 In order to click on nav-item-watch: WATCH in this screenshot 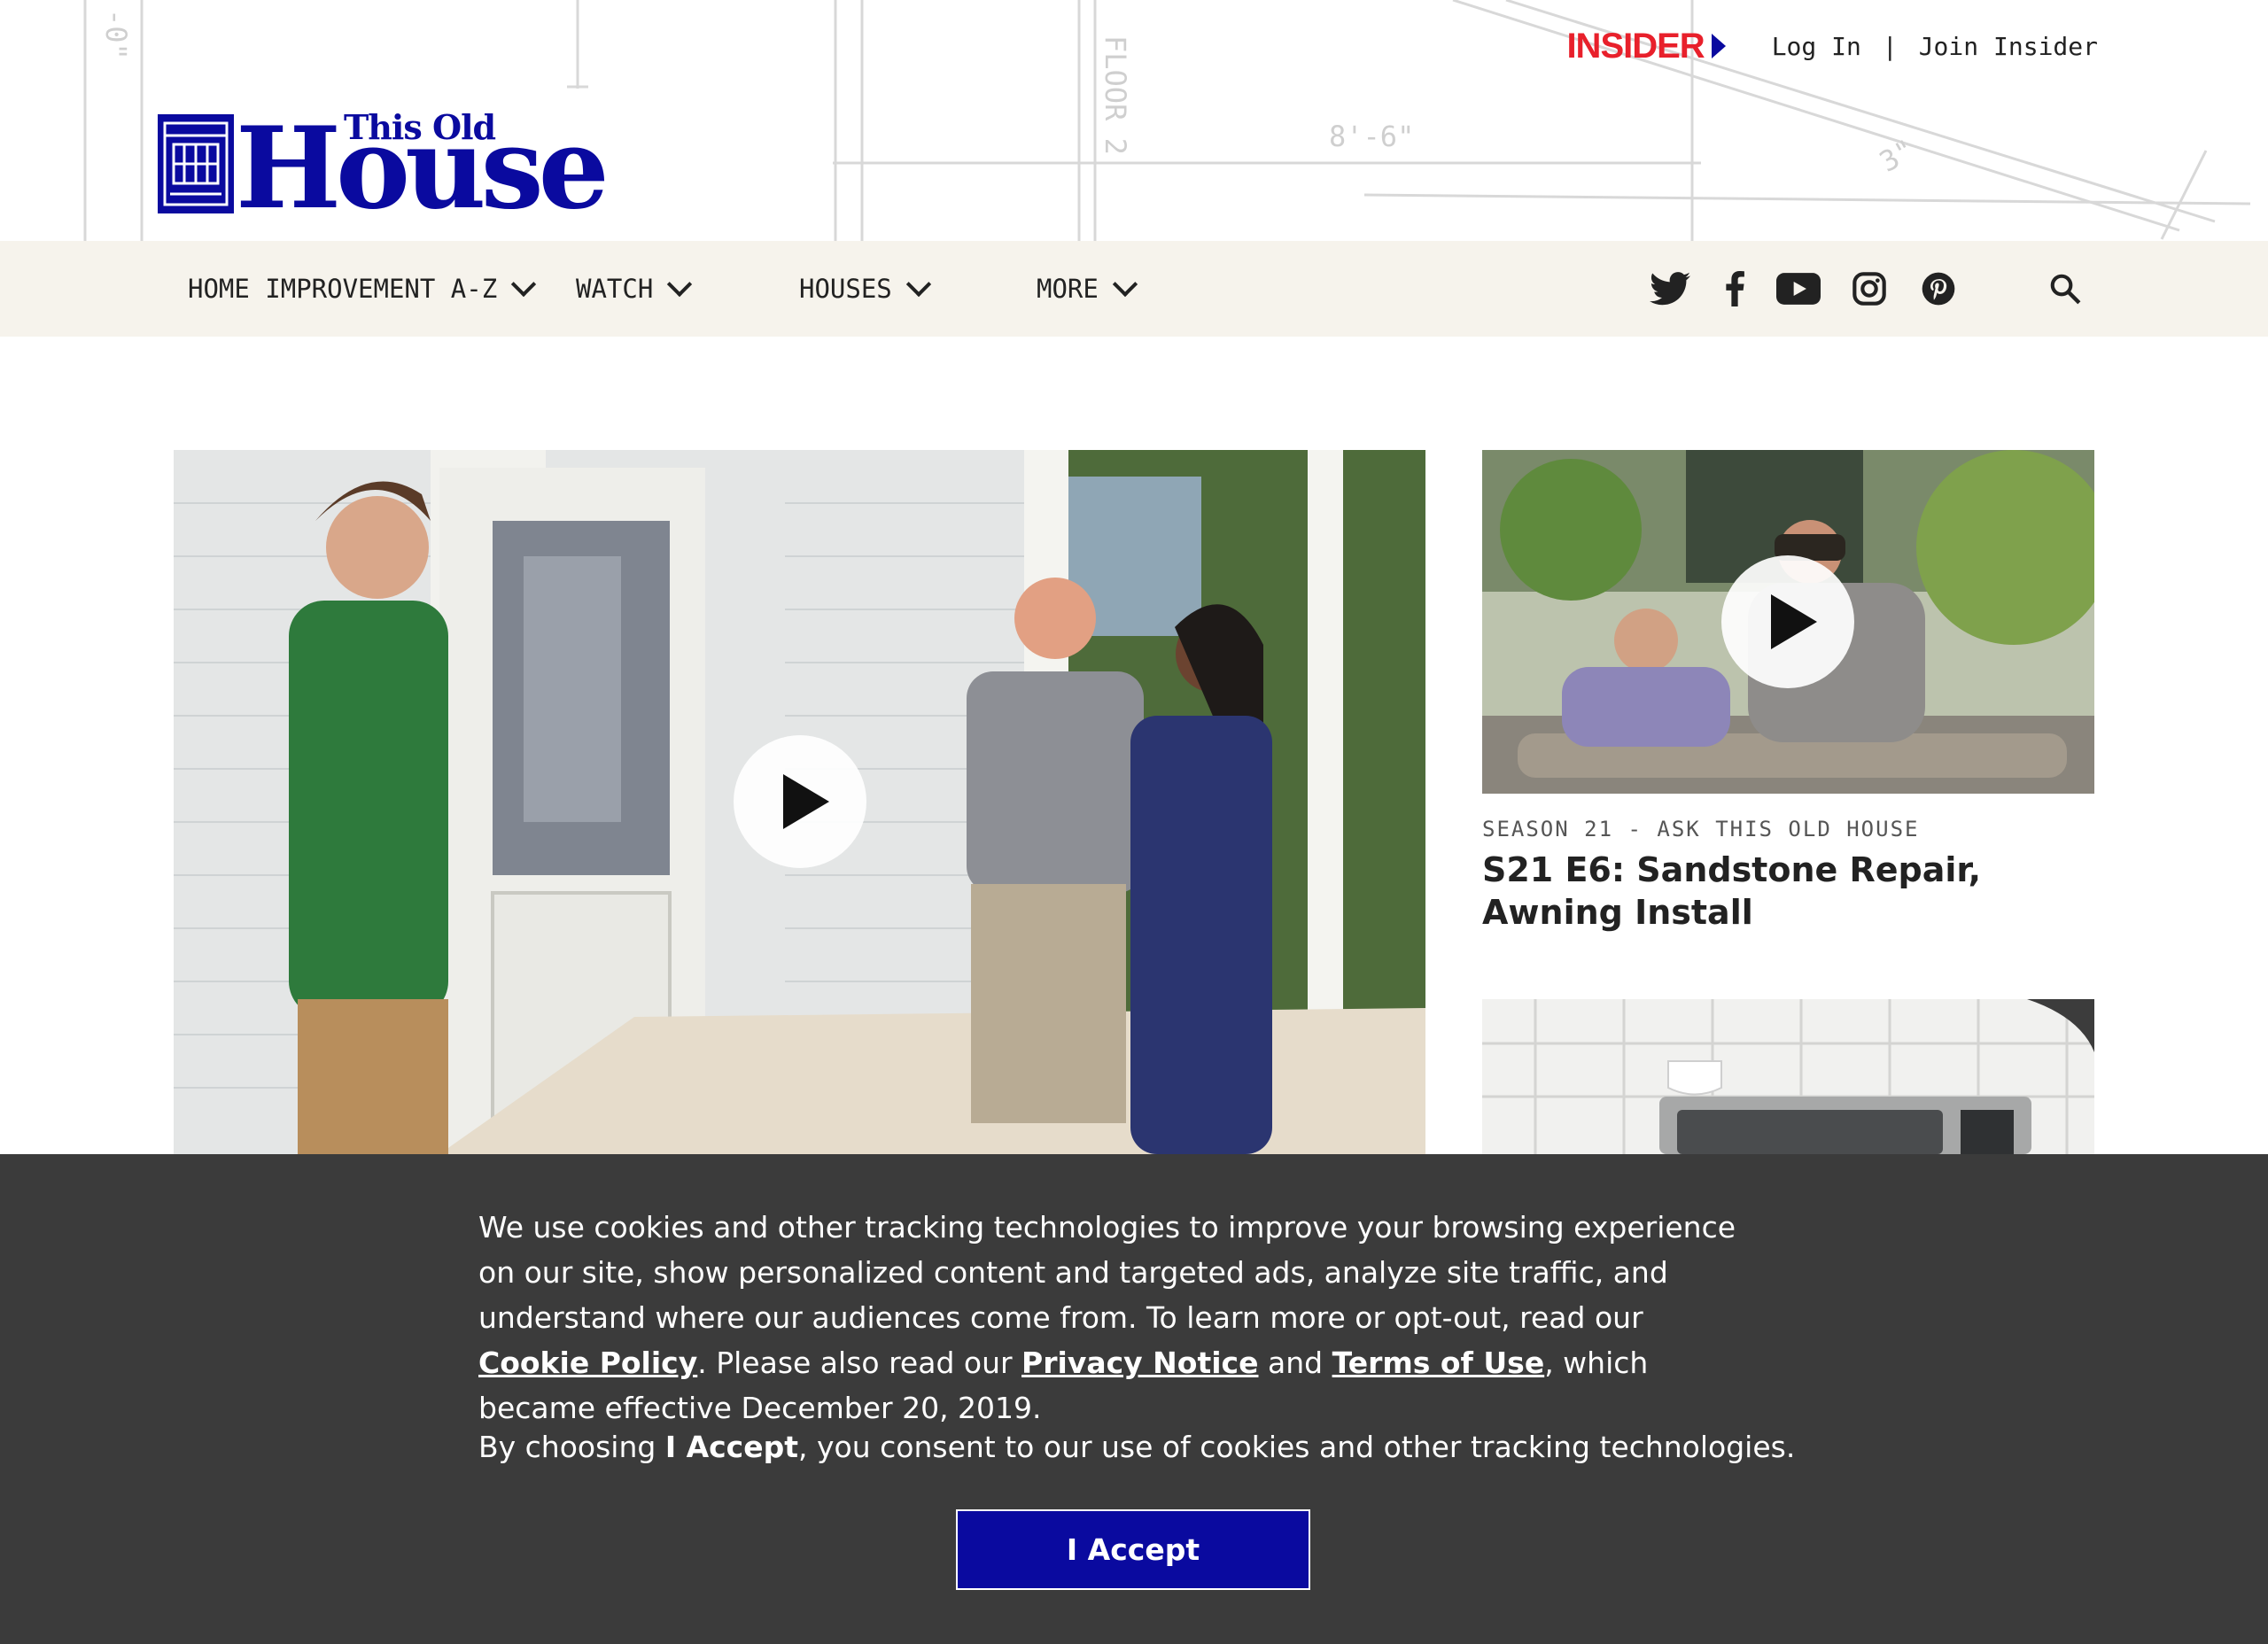, I will do `click(634, 289)`.